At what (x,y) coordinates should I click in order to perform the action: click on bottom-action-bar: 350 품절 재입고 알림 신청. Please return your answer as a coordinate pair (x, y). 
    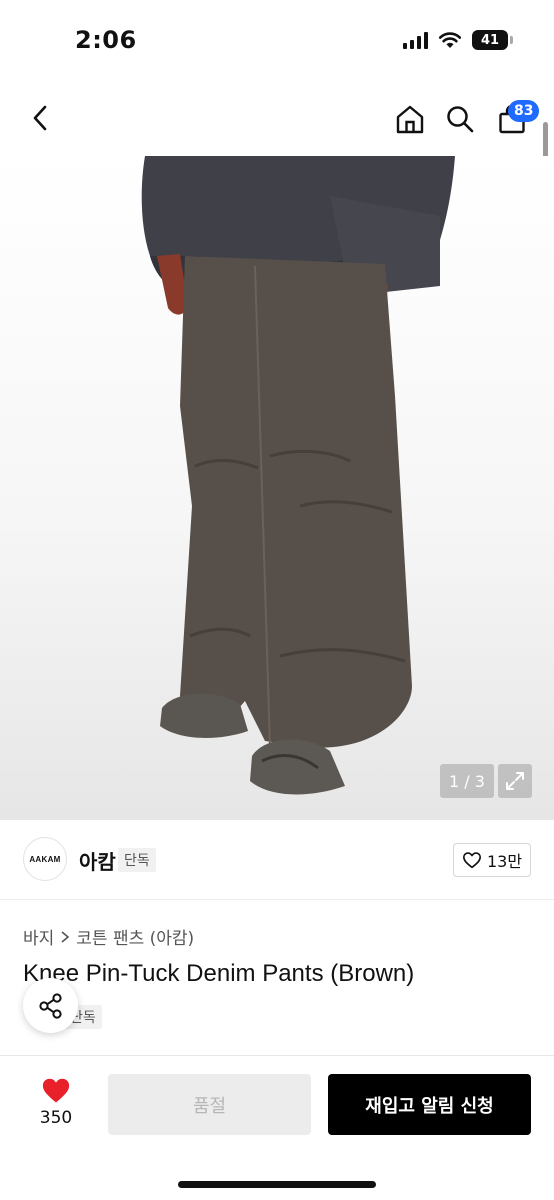
    Looking at the image, I should click on (277, 1127).